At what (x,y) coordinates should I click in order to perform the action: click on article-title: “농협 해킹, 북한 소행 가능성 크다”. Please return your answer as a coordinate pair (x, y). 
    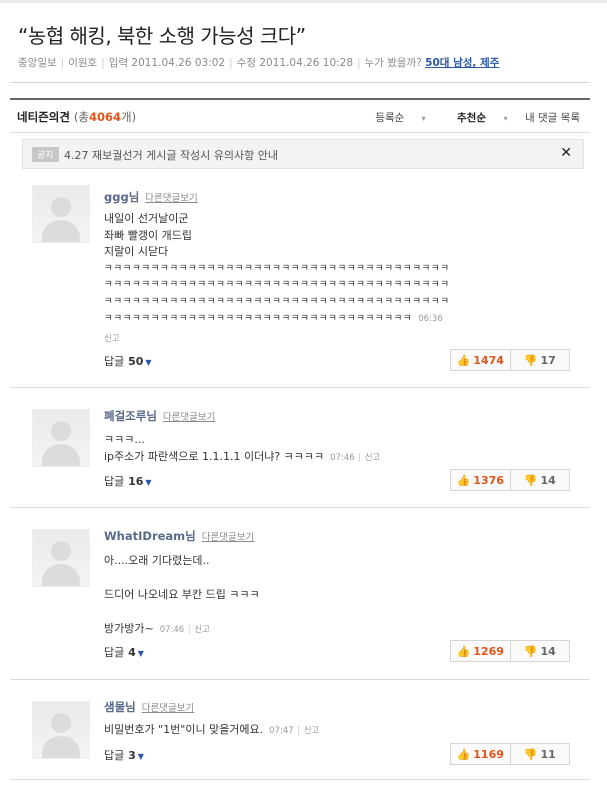
    Looking at the image, I should click on (162, 36).